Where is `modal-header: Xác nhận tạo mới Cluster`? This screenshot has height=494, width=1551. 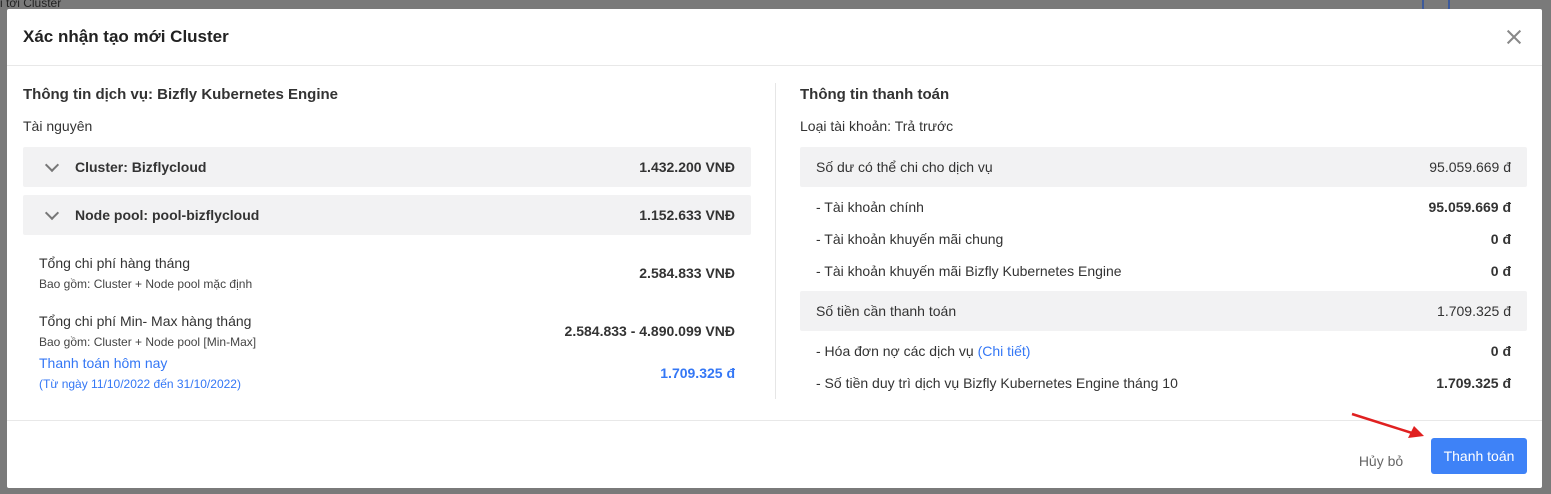 modal-header: Xác nhận tạo mới Cluster is located at coordinates (774, 37).